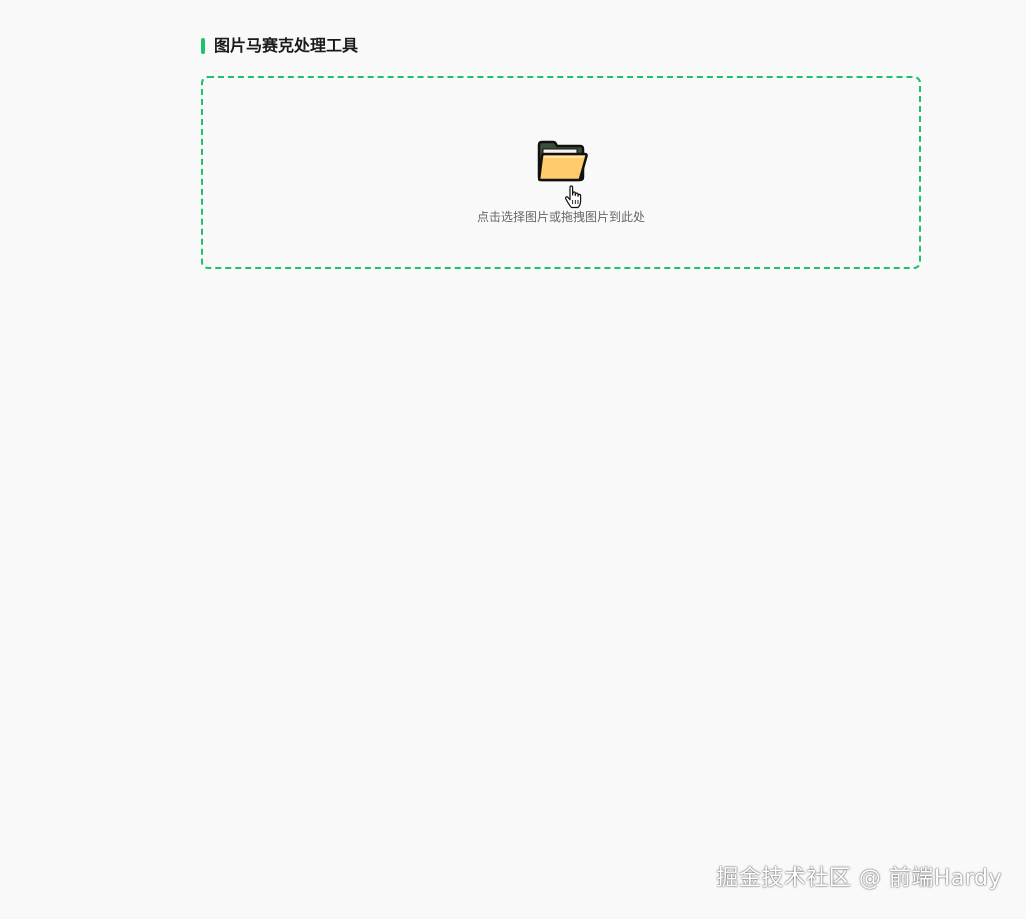 The width and height of the screenshot is (1026, 919). I want to click on title-accent-bar, so click(203, 46).